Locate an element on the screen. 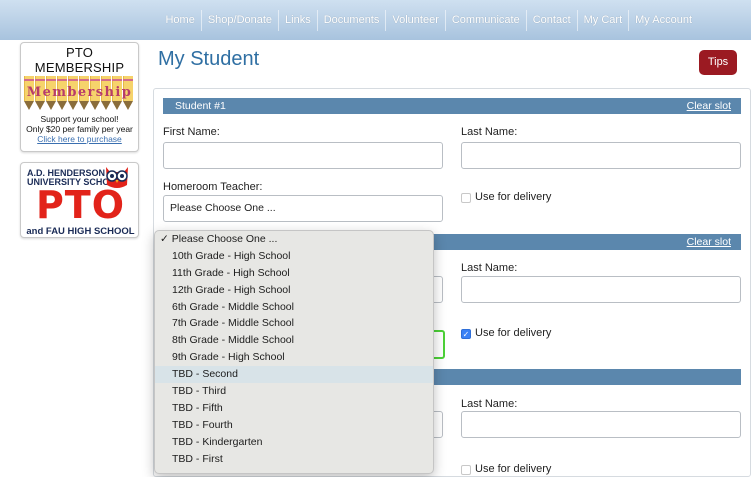  dropdown-option-tbd-fourth: TBD - Fourth is located at coordinates (294, 425).